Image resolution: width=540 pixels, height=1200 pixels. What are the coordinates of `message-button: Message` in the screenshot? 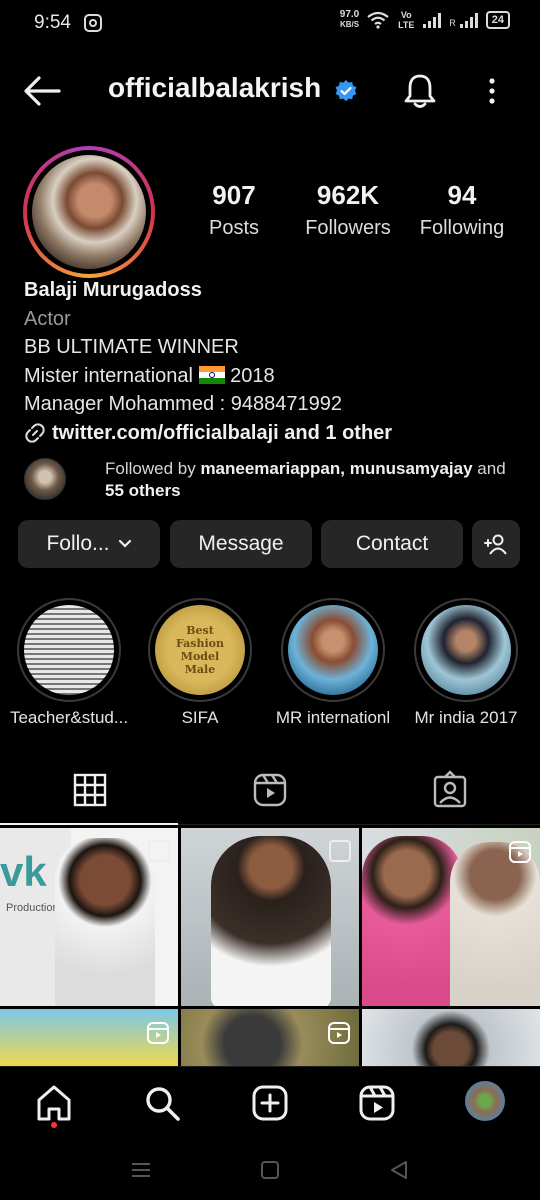 It's located at (241, 544).